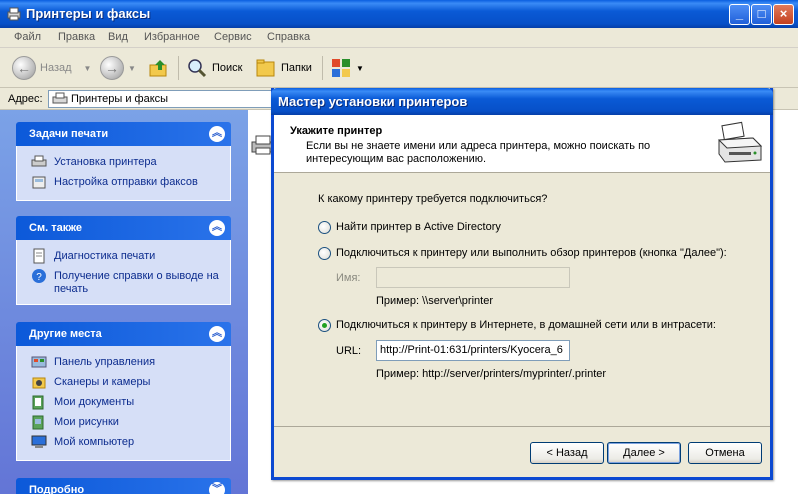  I want to click on folders-label: Папки, so click(296, 68).